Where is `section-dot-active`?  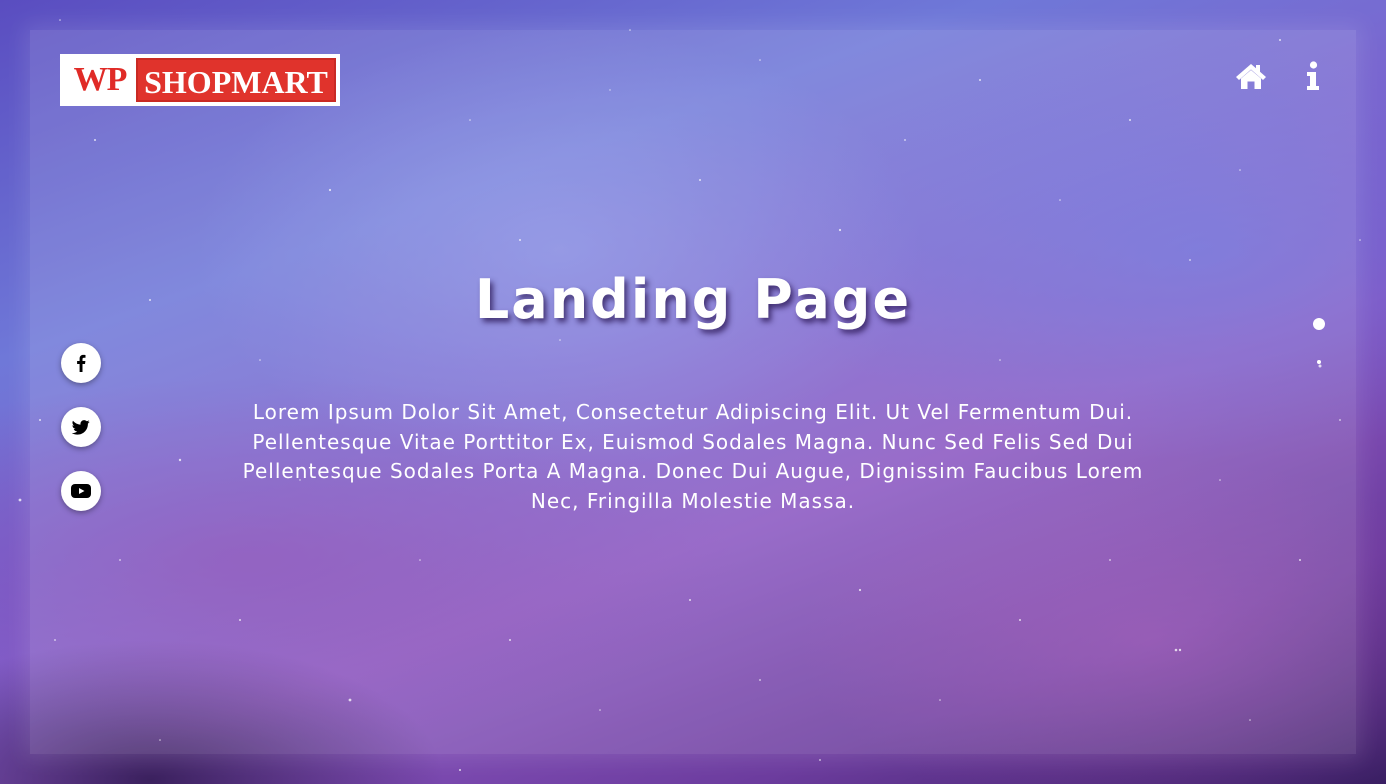
section-dot-active is located at coordinates (1319, 324).